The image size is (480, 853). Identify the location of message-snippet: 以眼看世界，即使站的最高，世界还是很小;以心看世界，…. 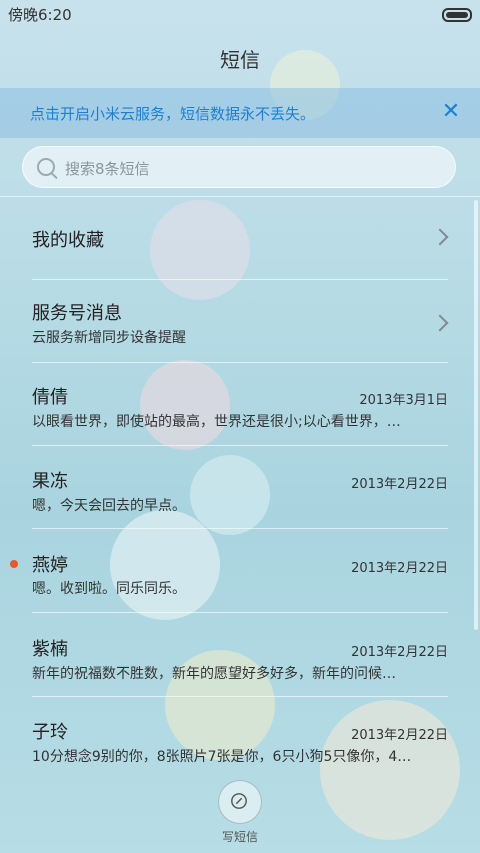
(216, 422).